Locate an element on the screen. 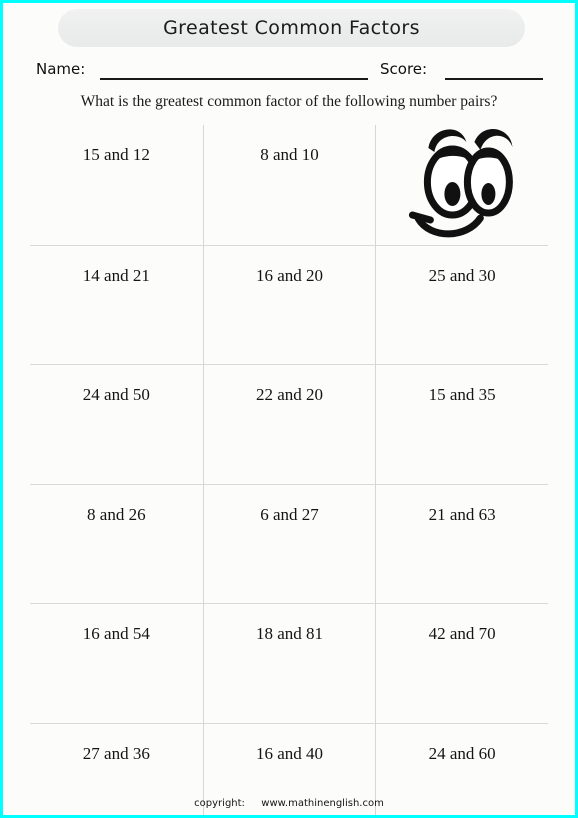 The height and width of the screenshot is (818, 578). name-input-line is located at coordinates (234, 79).